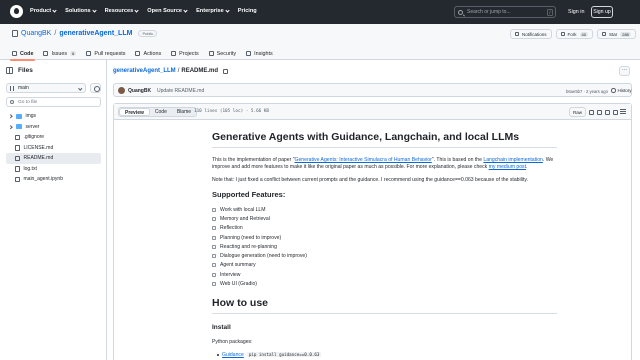 This screenshot has width=640, height=360. I want to click on nav-solutions: Solutions, so click(81, 10).